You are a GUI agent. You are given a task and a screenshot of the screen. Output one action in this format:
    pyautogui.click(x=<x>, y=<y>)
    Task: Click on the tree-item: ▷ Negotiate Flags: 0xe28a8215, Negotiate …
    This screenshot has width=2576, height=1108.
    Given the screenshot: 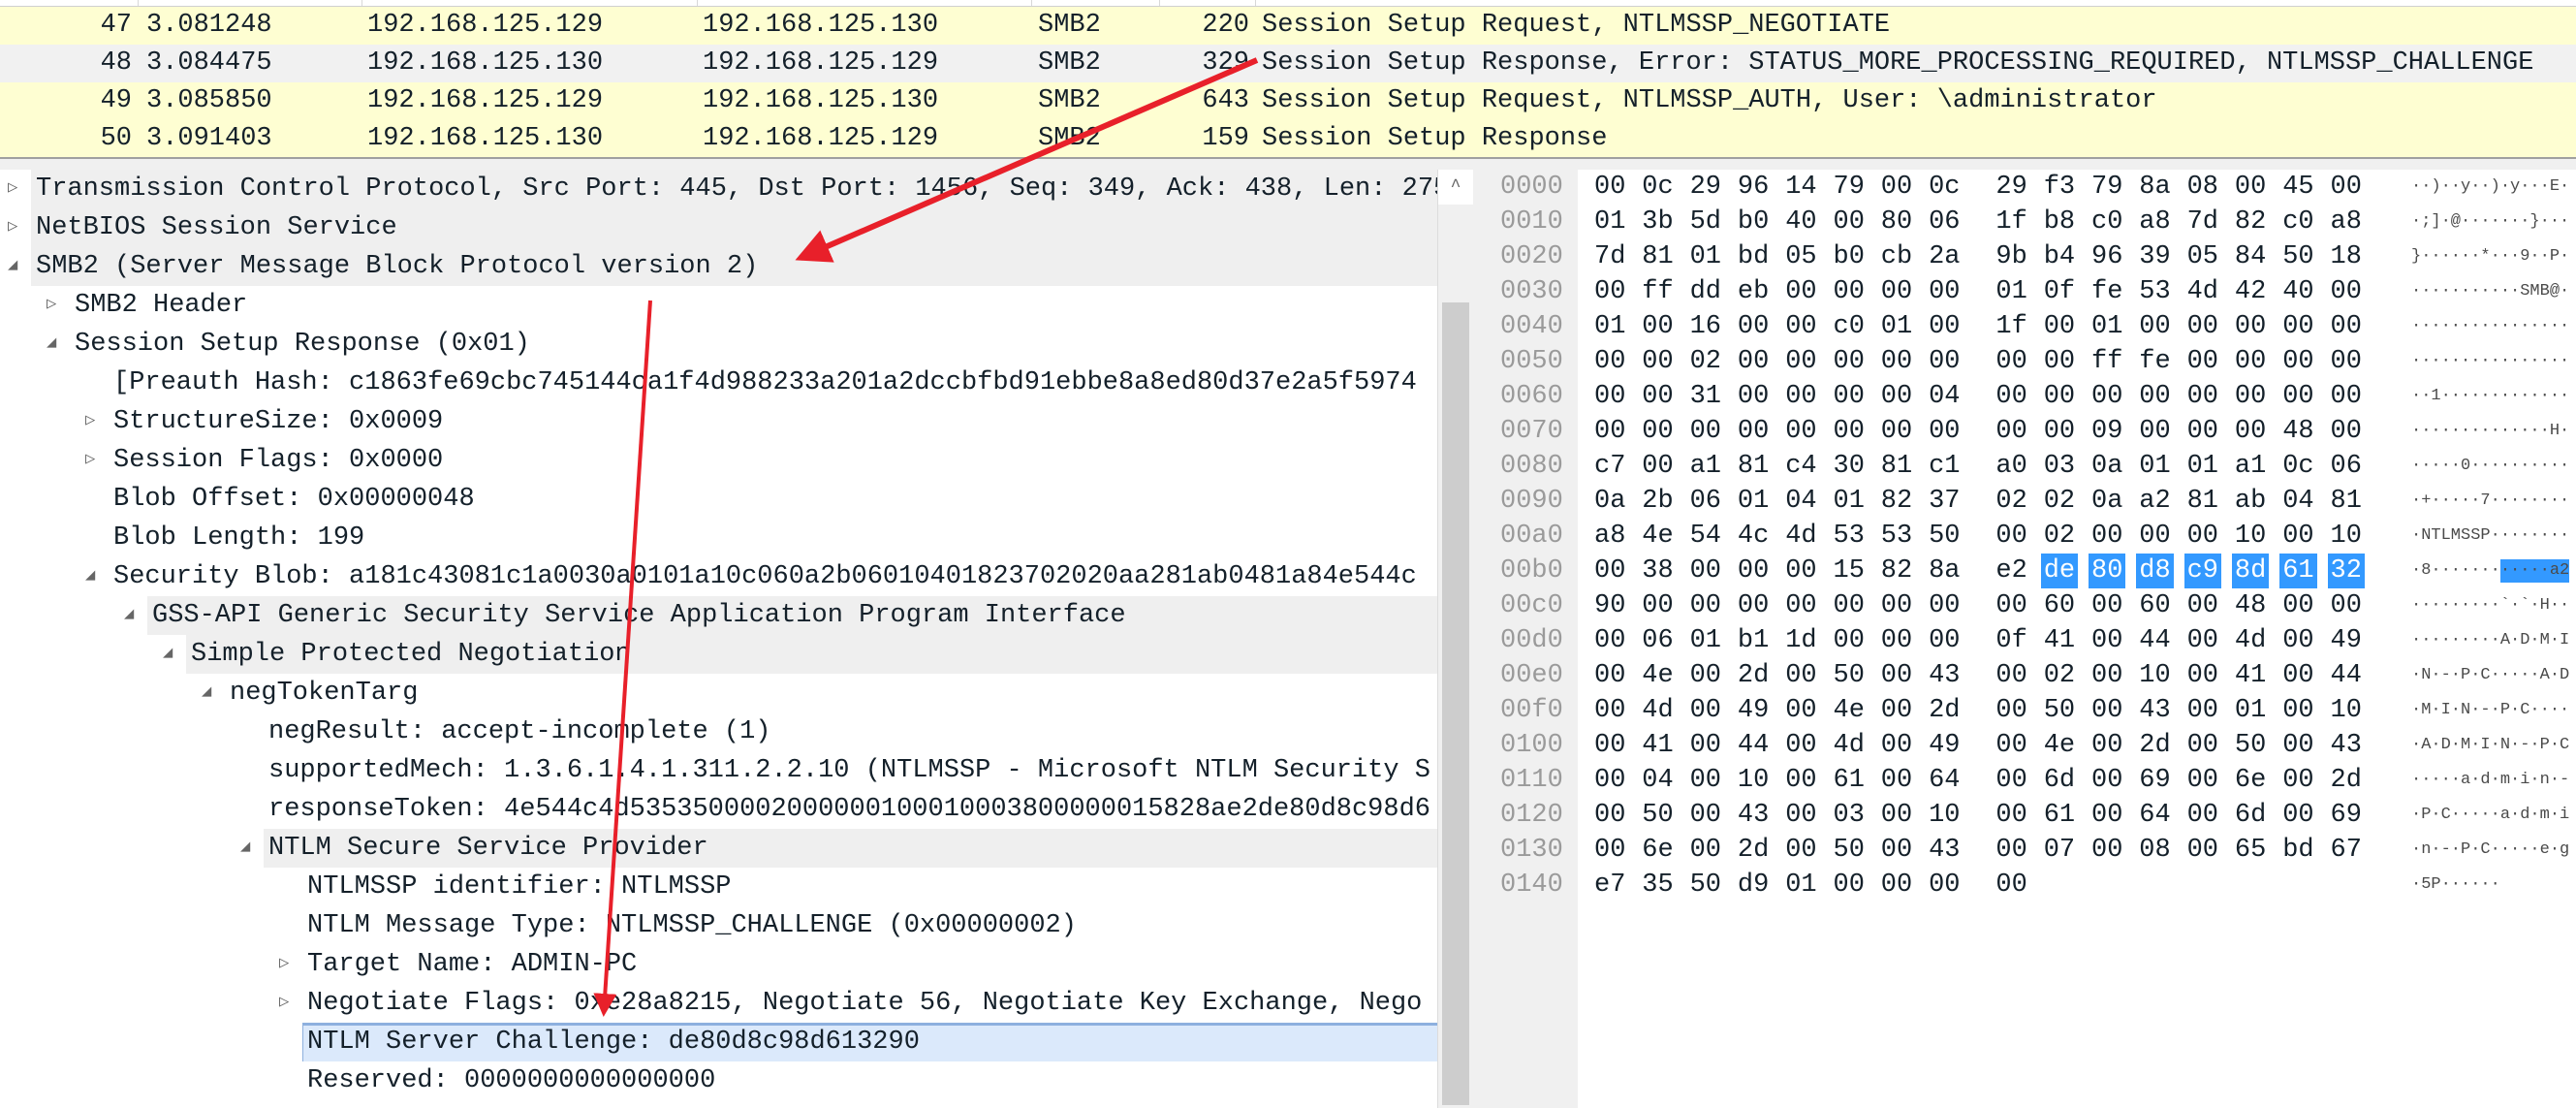 What is the action you would take?
    pyautogui.click(x=718, y=1003)
    